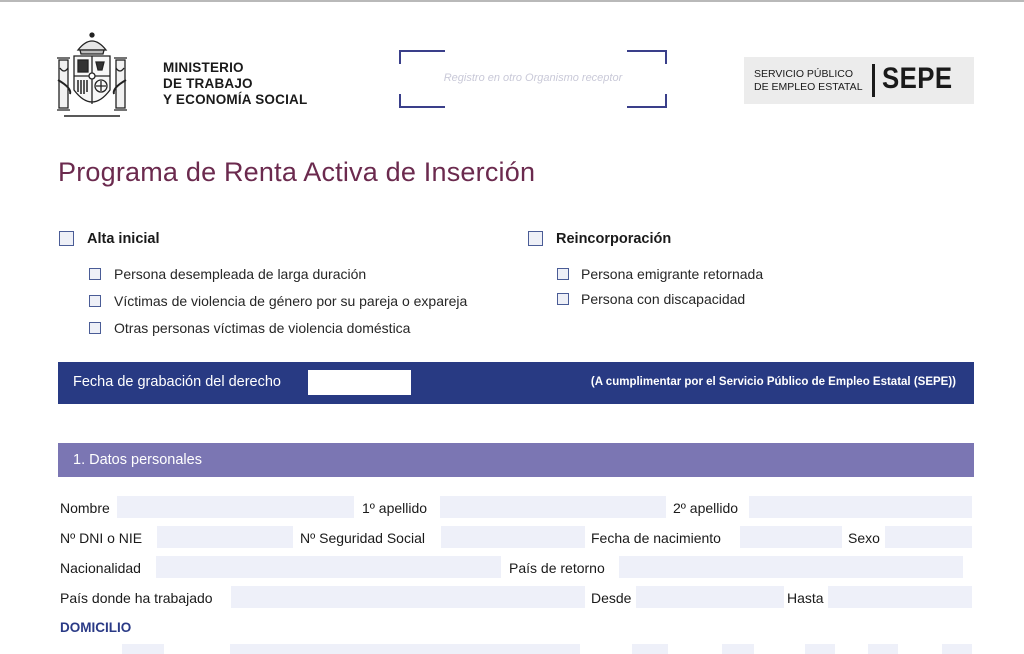 The width and height of the screenshot is (1024, 654). Describe the element at coordinates (100, 568) in the screenshot. I see `label-nacionalidad: Nacionalidad` at that location.